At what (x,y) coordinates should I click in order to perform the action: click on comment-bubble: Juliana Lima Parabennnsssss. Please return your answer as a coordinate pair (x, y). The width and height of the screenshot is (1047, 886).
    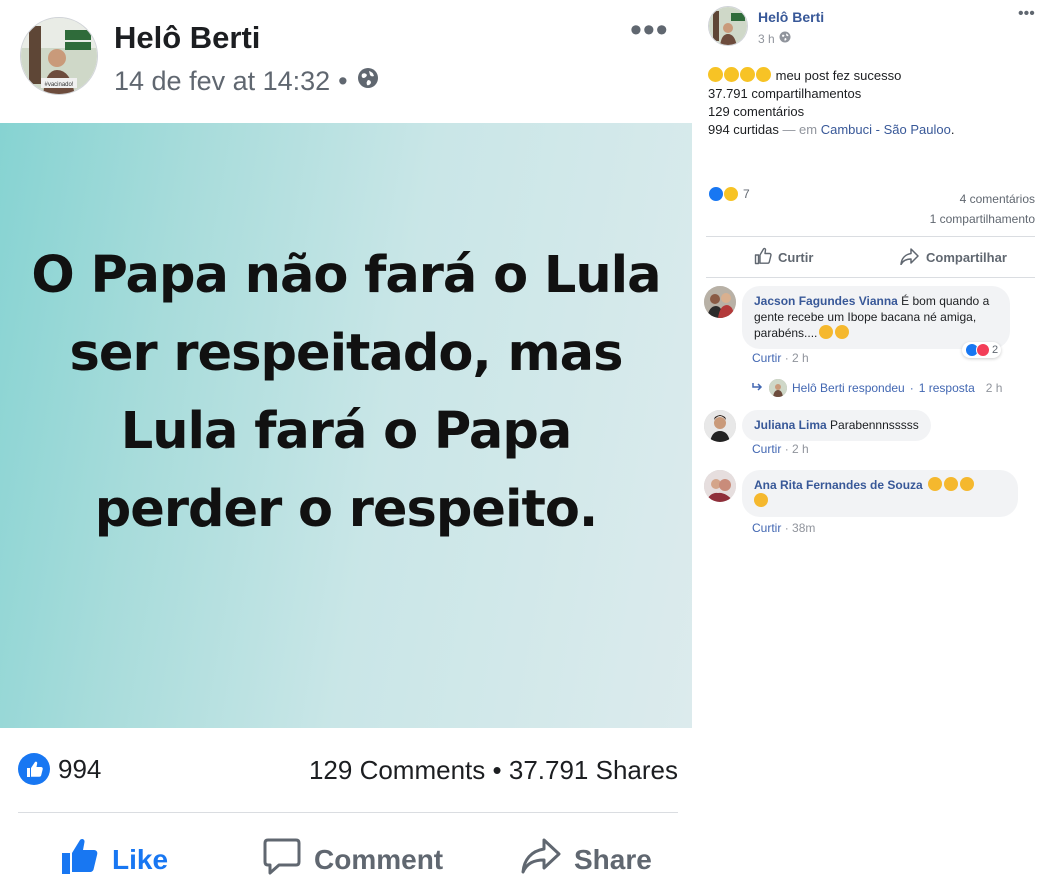
    Looking at the image, I should click on (836, 425).